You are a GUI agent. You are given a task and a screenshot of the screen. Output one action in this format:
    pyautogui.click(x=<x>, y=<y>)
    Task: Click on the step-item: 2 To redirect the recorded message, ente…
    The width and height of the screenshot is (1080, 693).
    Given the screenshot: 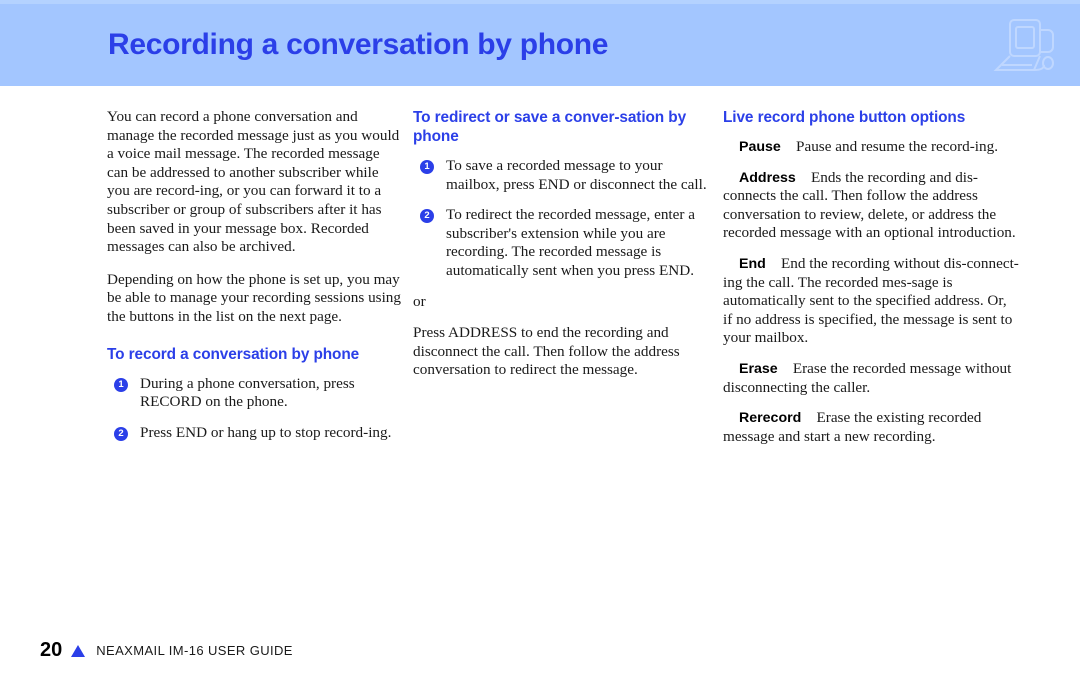 What is the action you would take?
    pyautogui.click(x=561, y=243)
    